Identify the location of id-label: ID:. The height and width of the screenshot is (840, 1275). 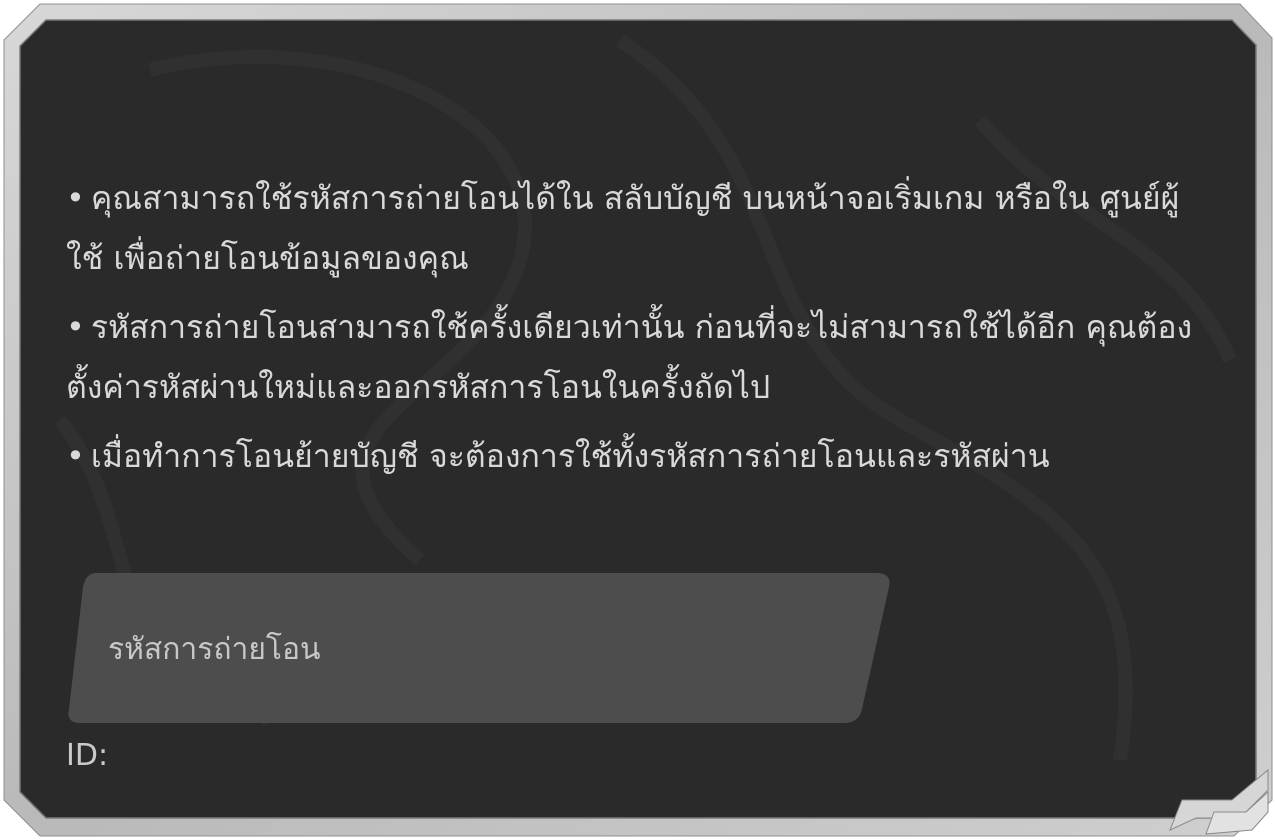
(87, 755).